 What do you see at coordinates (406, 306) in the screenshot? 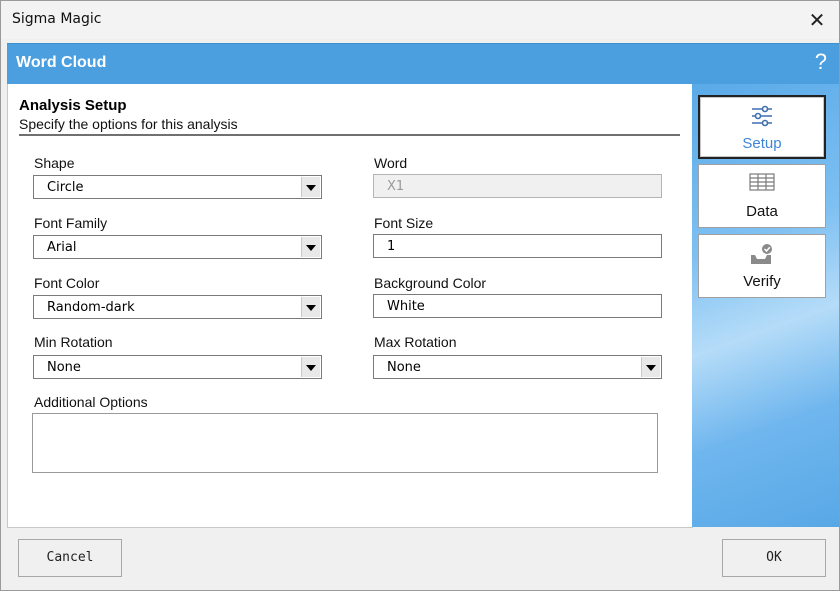
I see `background-color-value: White` at bounding box center [406, 306].